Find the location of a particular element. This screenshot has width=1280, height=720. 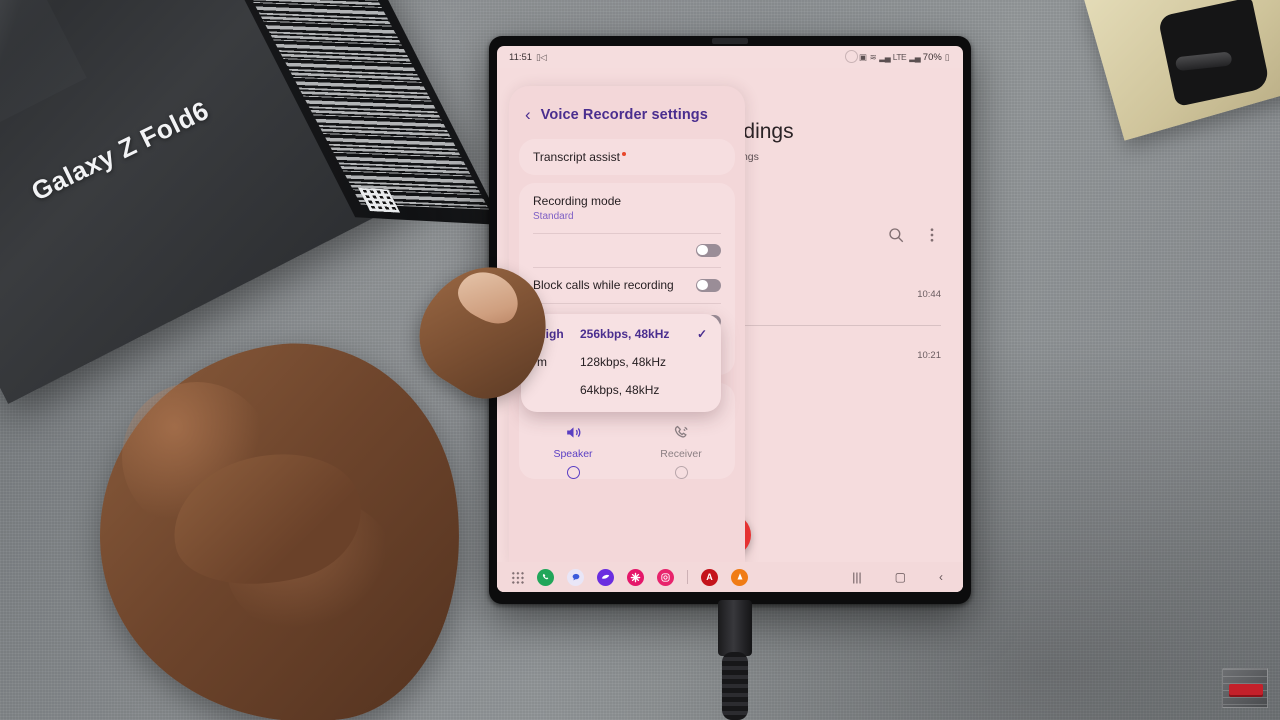

status-ring-icon is located at coordinates (851, 56).